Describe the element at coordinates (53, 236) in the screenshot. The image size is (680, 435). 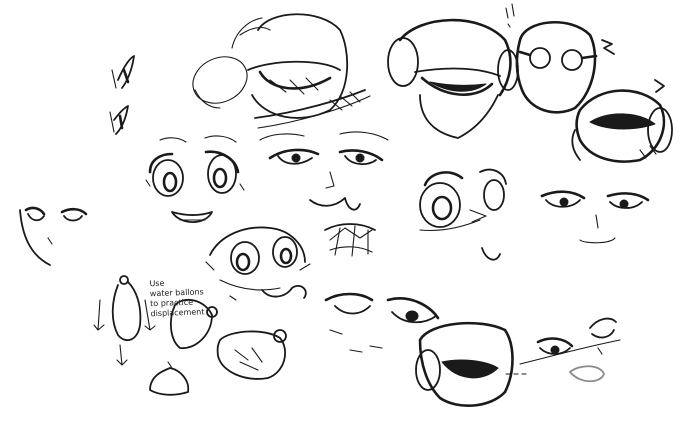
I see `small-profile-face` at that location.